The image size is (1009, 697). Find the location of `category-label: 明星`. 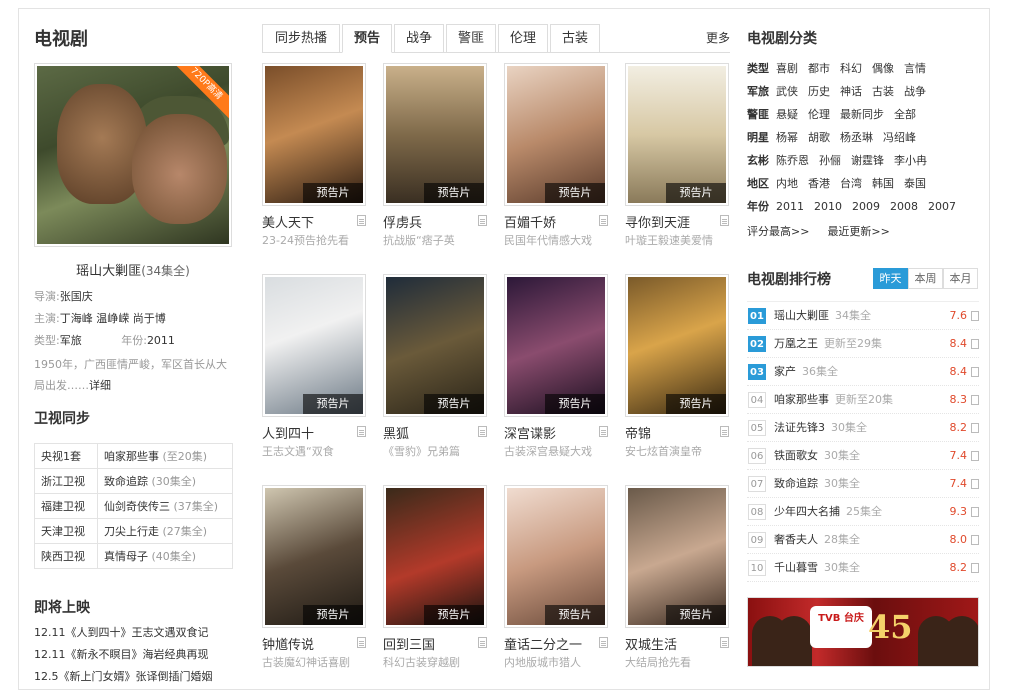

category-label: 明星 is located at coordinates (761, 137).